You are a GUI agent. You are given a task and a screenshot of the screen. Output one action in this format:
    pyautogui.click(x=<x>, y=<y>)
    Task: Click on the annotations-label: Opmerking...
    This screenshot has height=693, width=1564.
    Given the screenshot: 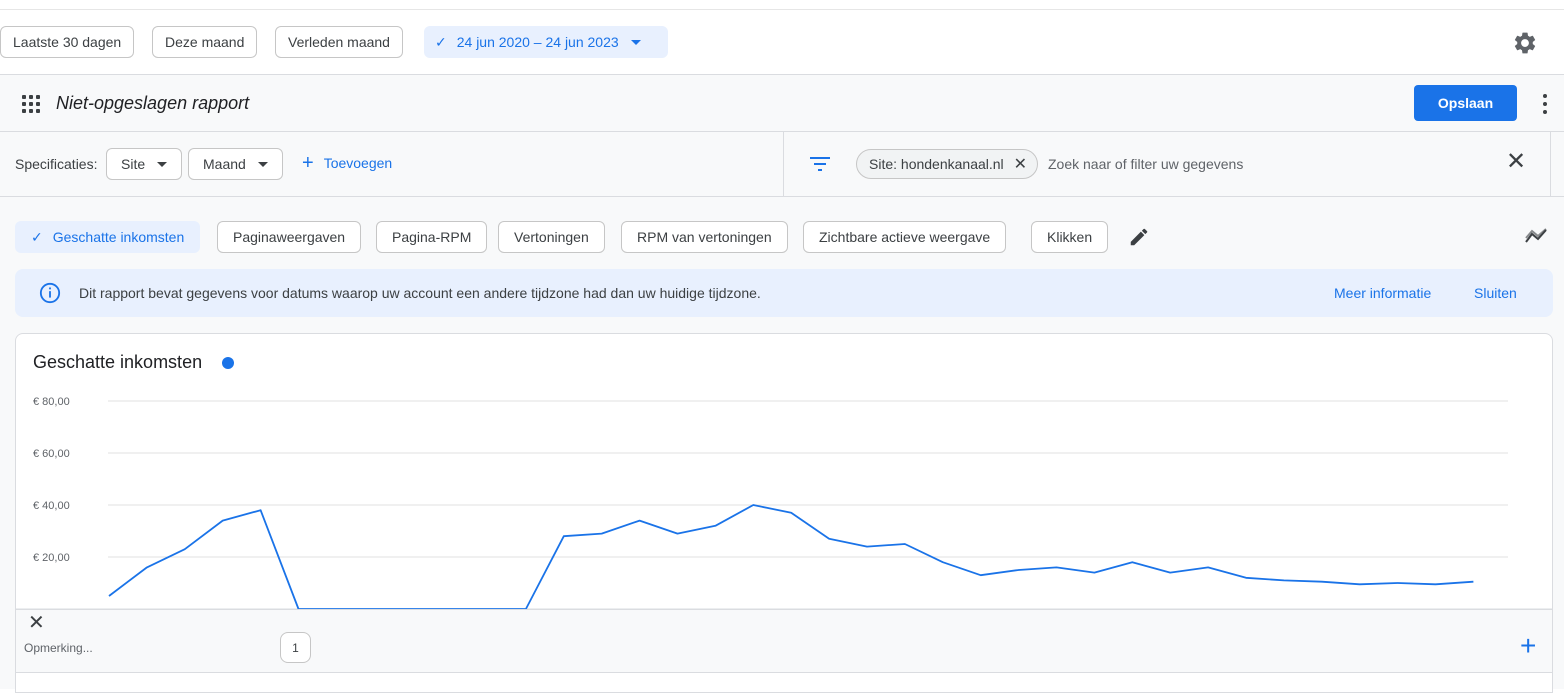 What is the action you would take?
    pyautogui.click(x=58, y=648)
    